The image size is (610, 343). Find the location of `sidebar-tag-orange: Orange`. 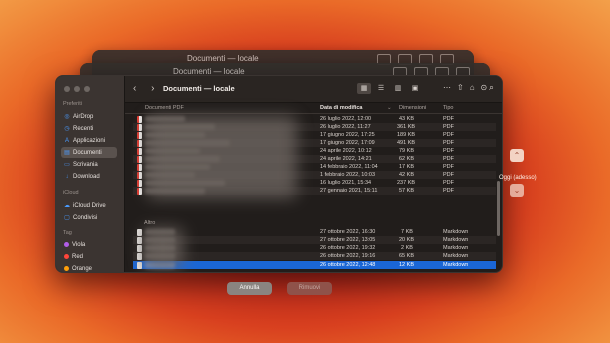

sidebar-tag-orange: Orange is located at coordinates (89, 267).